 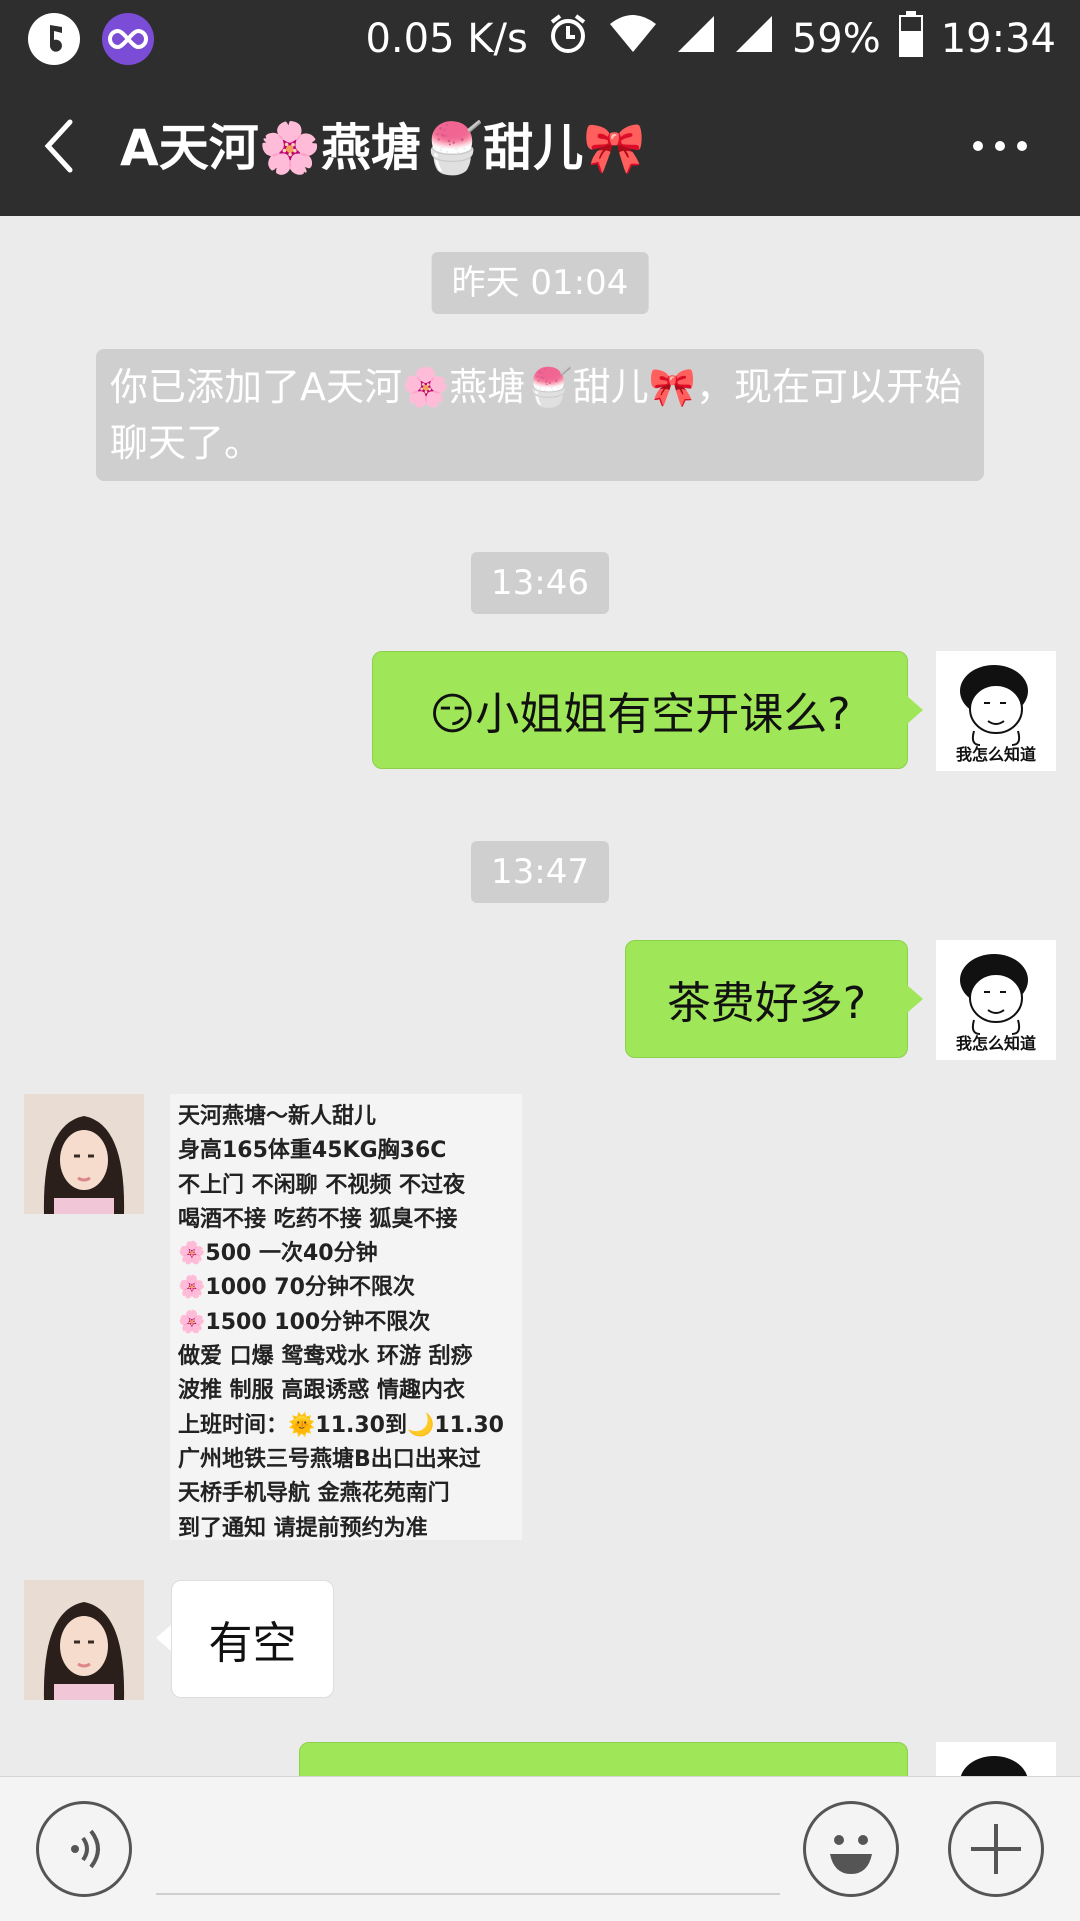 What do you see at coordinates (304, 1322) in the screenshot?
I see `card-line: 🌸1500 100分钟不限次` at bounding box center [304, 1322].